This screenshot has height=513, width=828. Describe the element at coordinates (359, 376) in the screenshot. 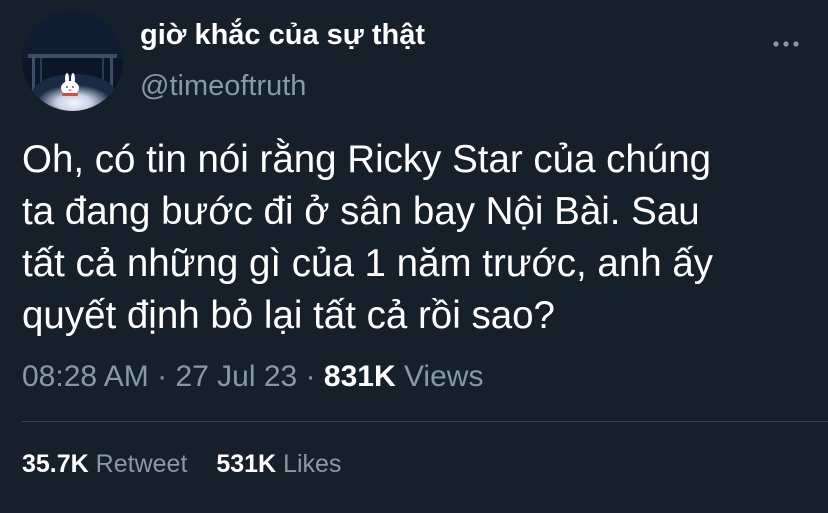

I see `views-count: 831K` at that location.